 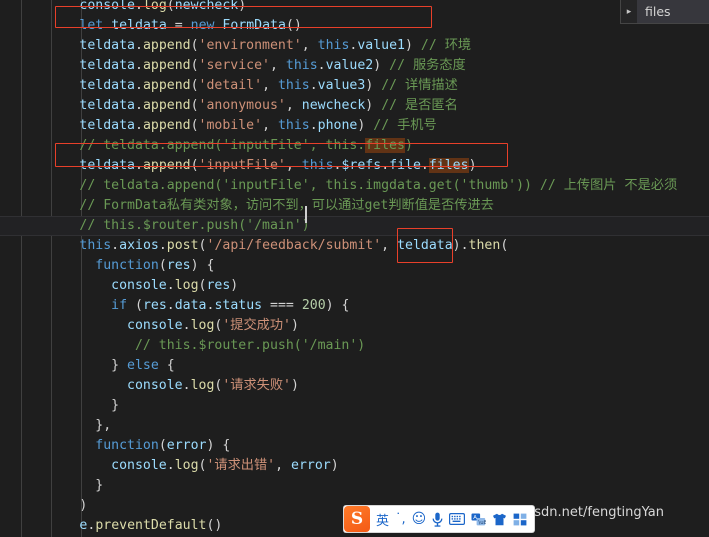 I want to click on ime-emoji-button: ☺, so click(x=419, y=519).